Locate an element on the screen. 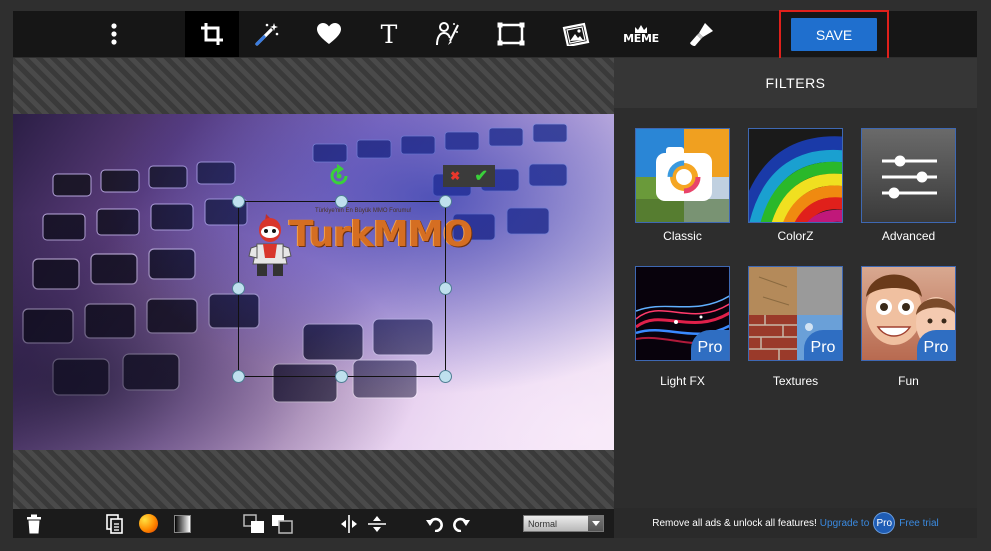 The image size is (991, 551). bring-front-icon is located at coordinates (253, 523).